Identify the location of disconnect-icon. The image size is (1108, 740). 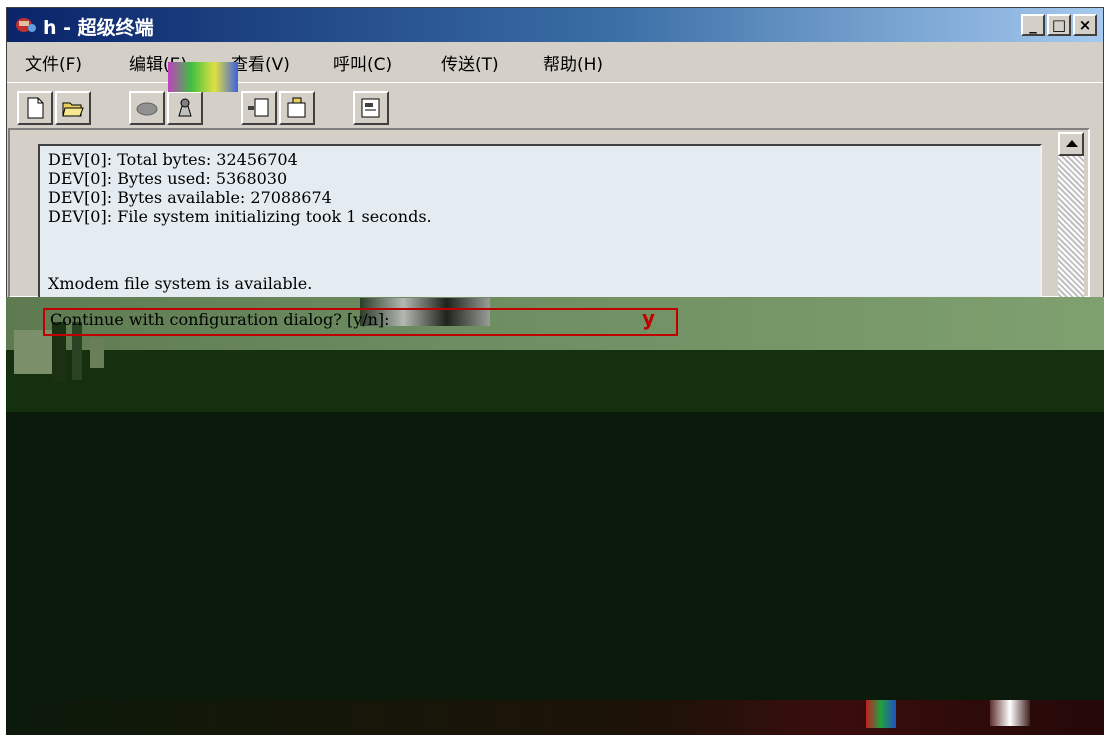
(185, 107).